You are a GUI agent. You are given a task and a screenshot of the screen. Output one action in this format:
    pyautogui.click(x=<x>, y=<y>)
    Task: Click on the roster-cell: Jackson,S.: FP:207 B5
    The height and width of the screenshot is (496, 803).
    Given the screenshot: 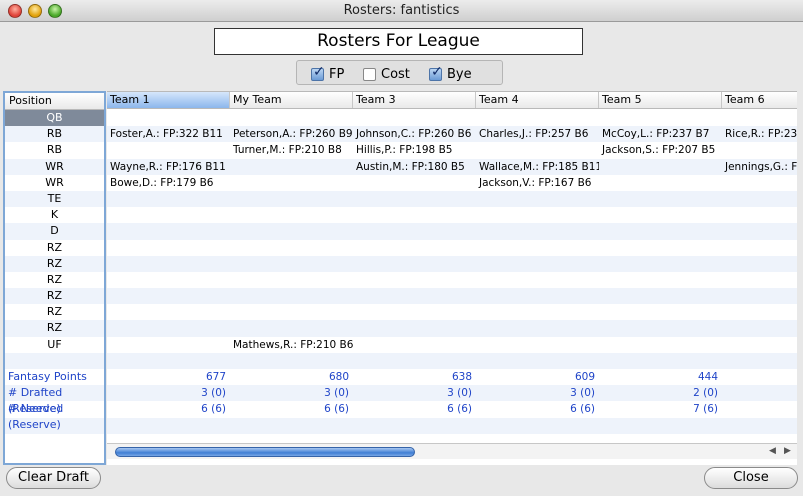 What is the action you would take?
    pyautogui.click(x=660, y=150)
    